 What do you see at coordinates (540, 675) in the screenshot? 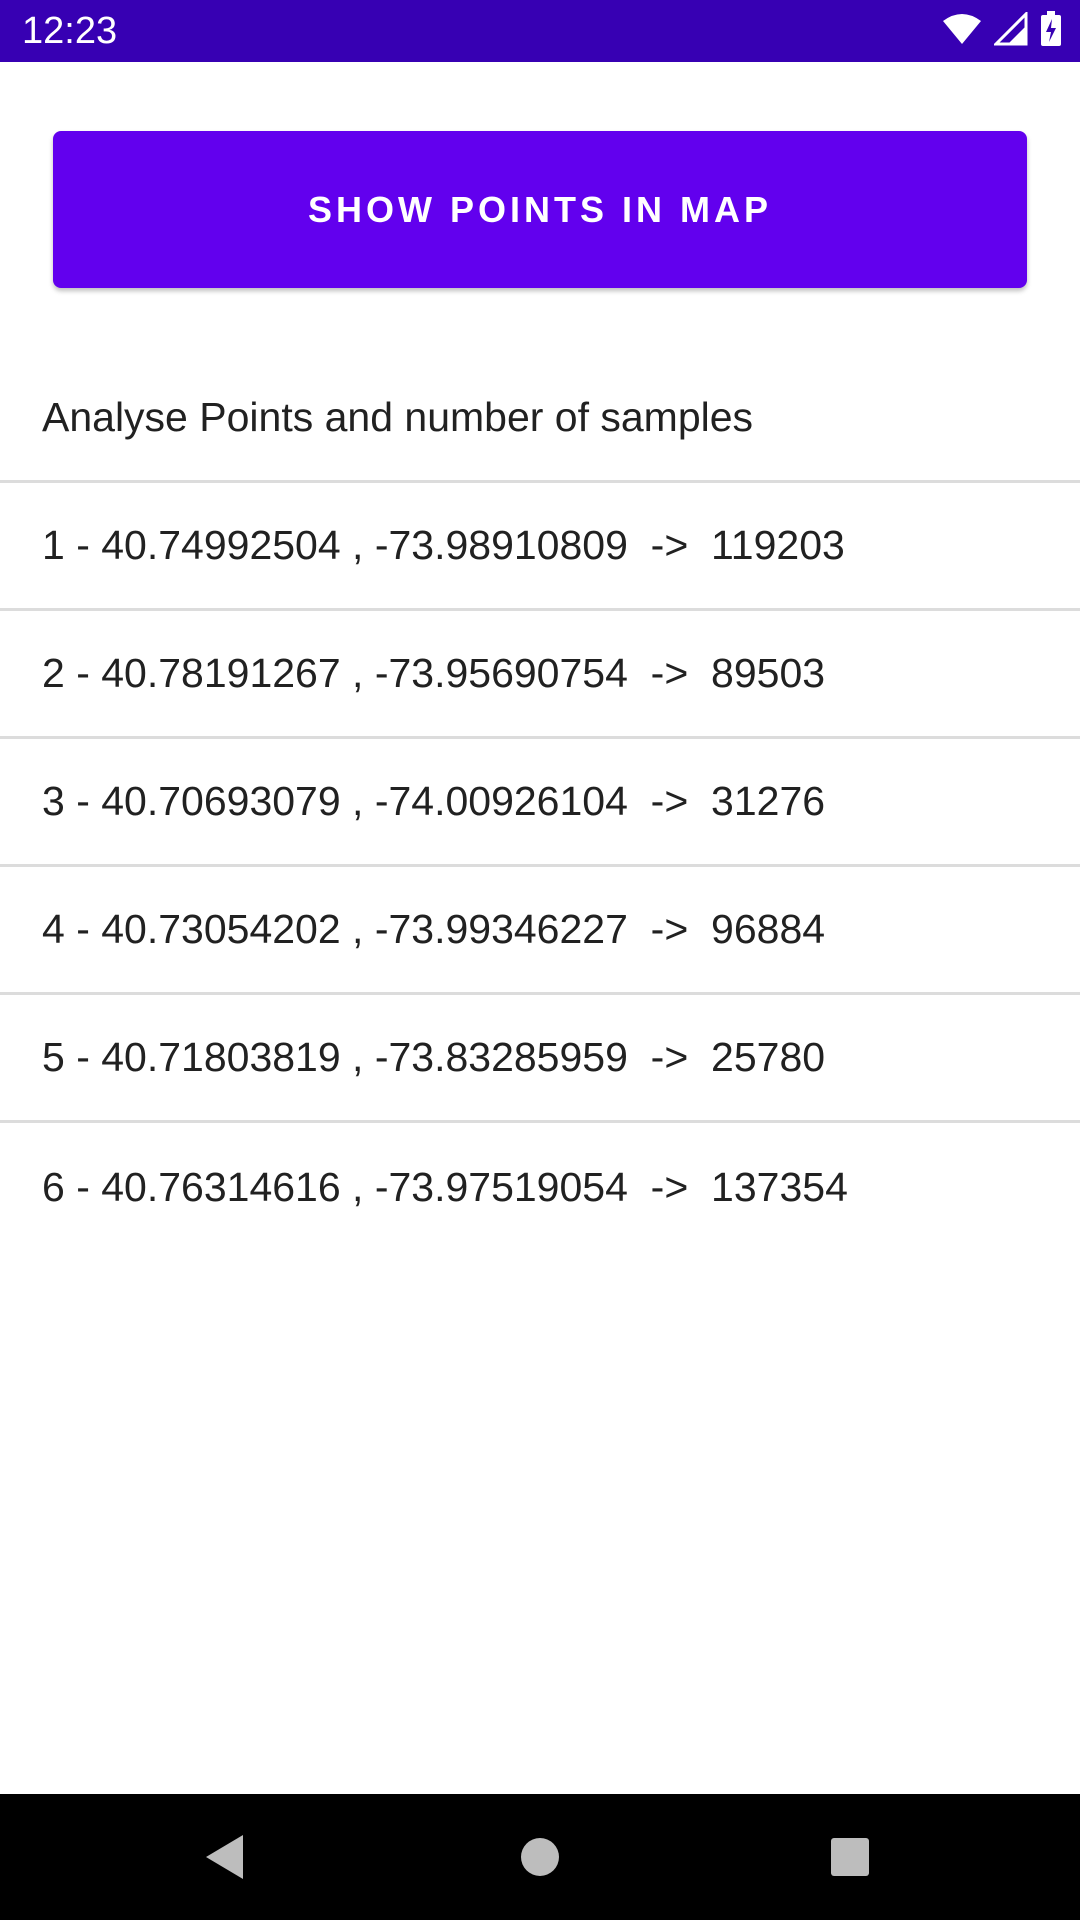
I see `list-item: 2 - 40.78191267 , -73.95690754 -> 89503` at bounding box center [540, 675].